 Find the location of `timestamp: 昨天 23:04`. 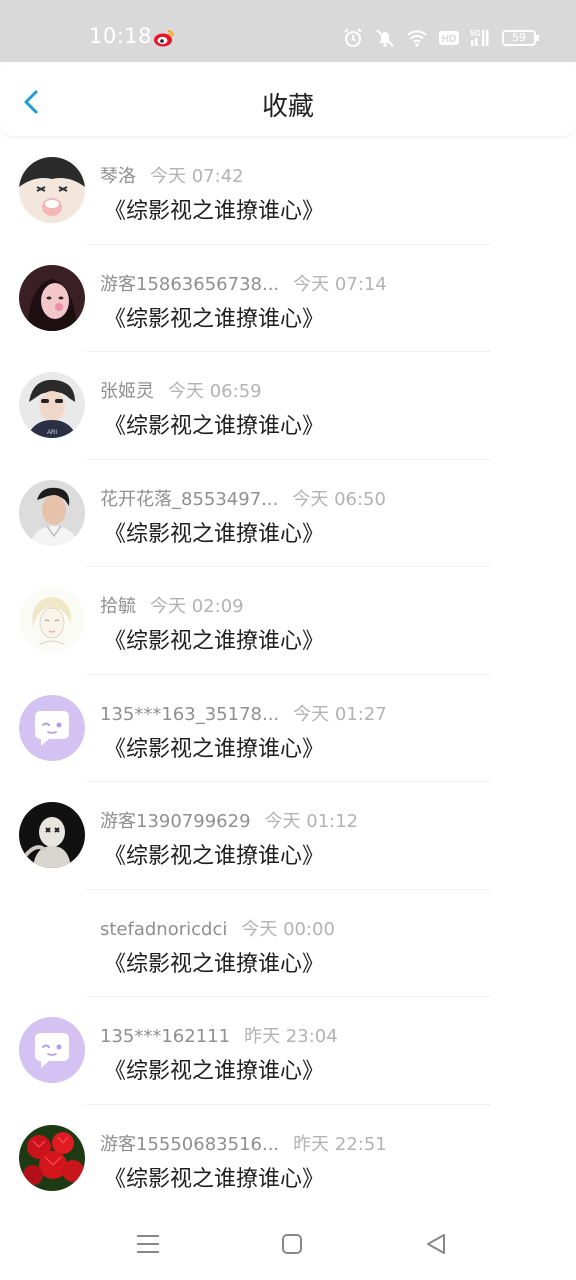

timestamp: 昨天 23:04 is located at coordinates (291, 1036).